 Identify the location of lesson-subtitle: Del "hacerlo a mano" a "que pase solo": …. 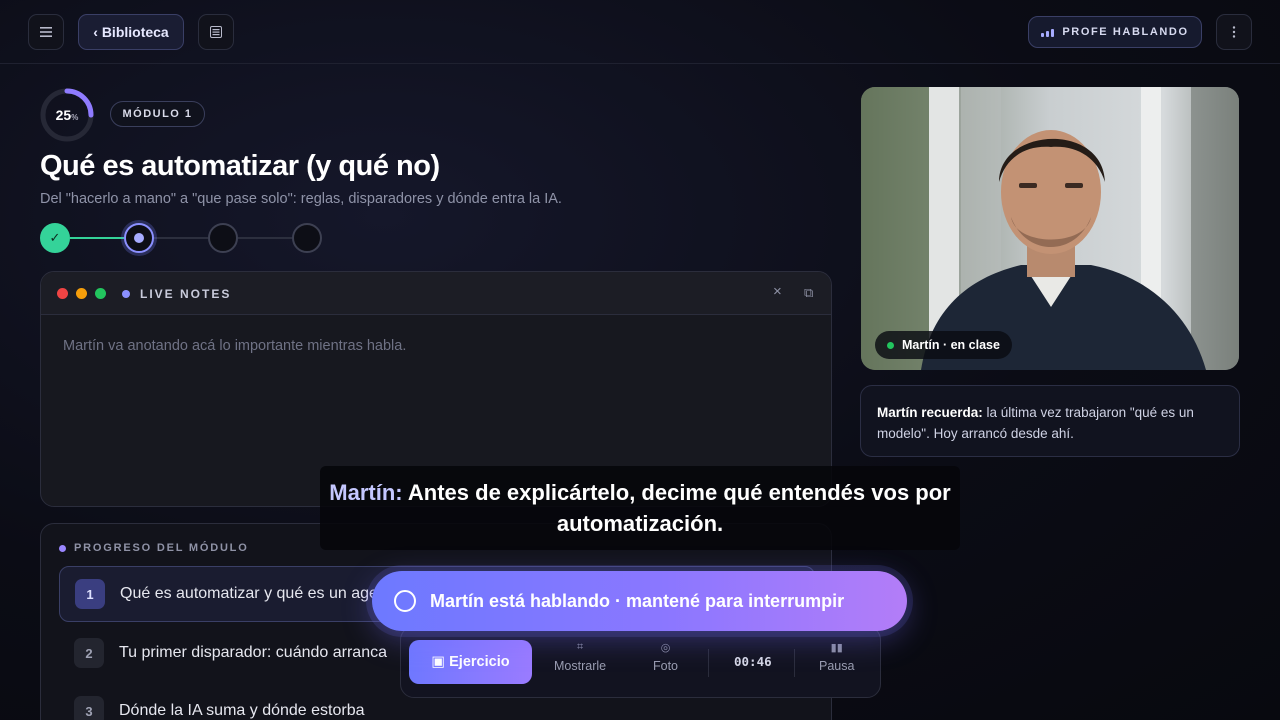
(301, 199).